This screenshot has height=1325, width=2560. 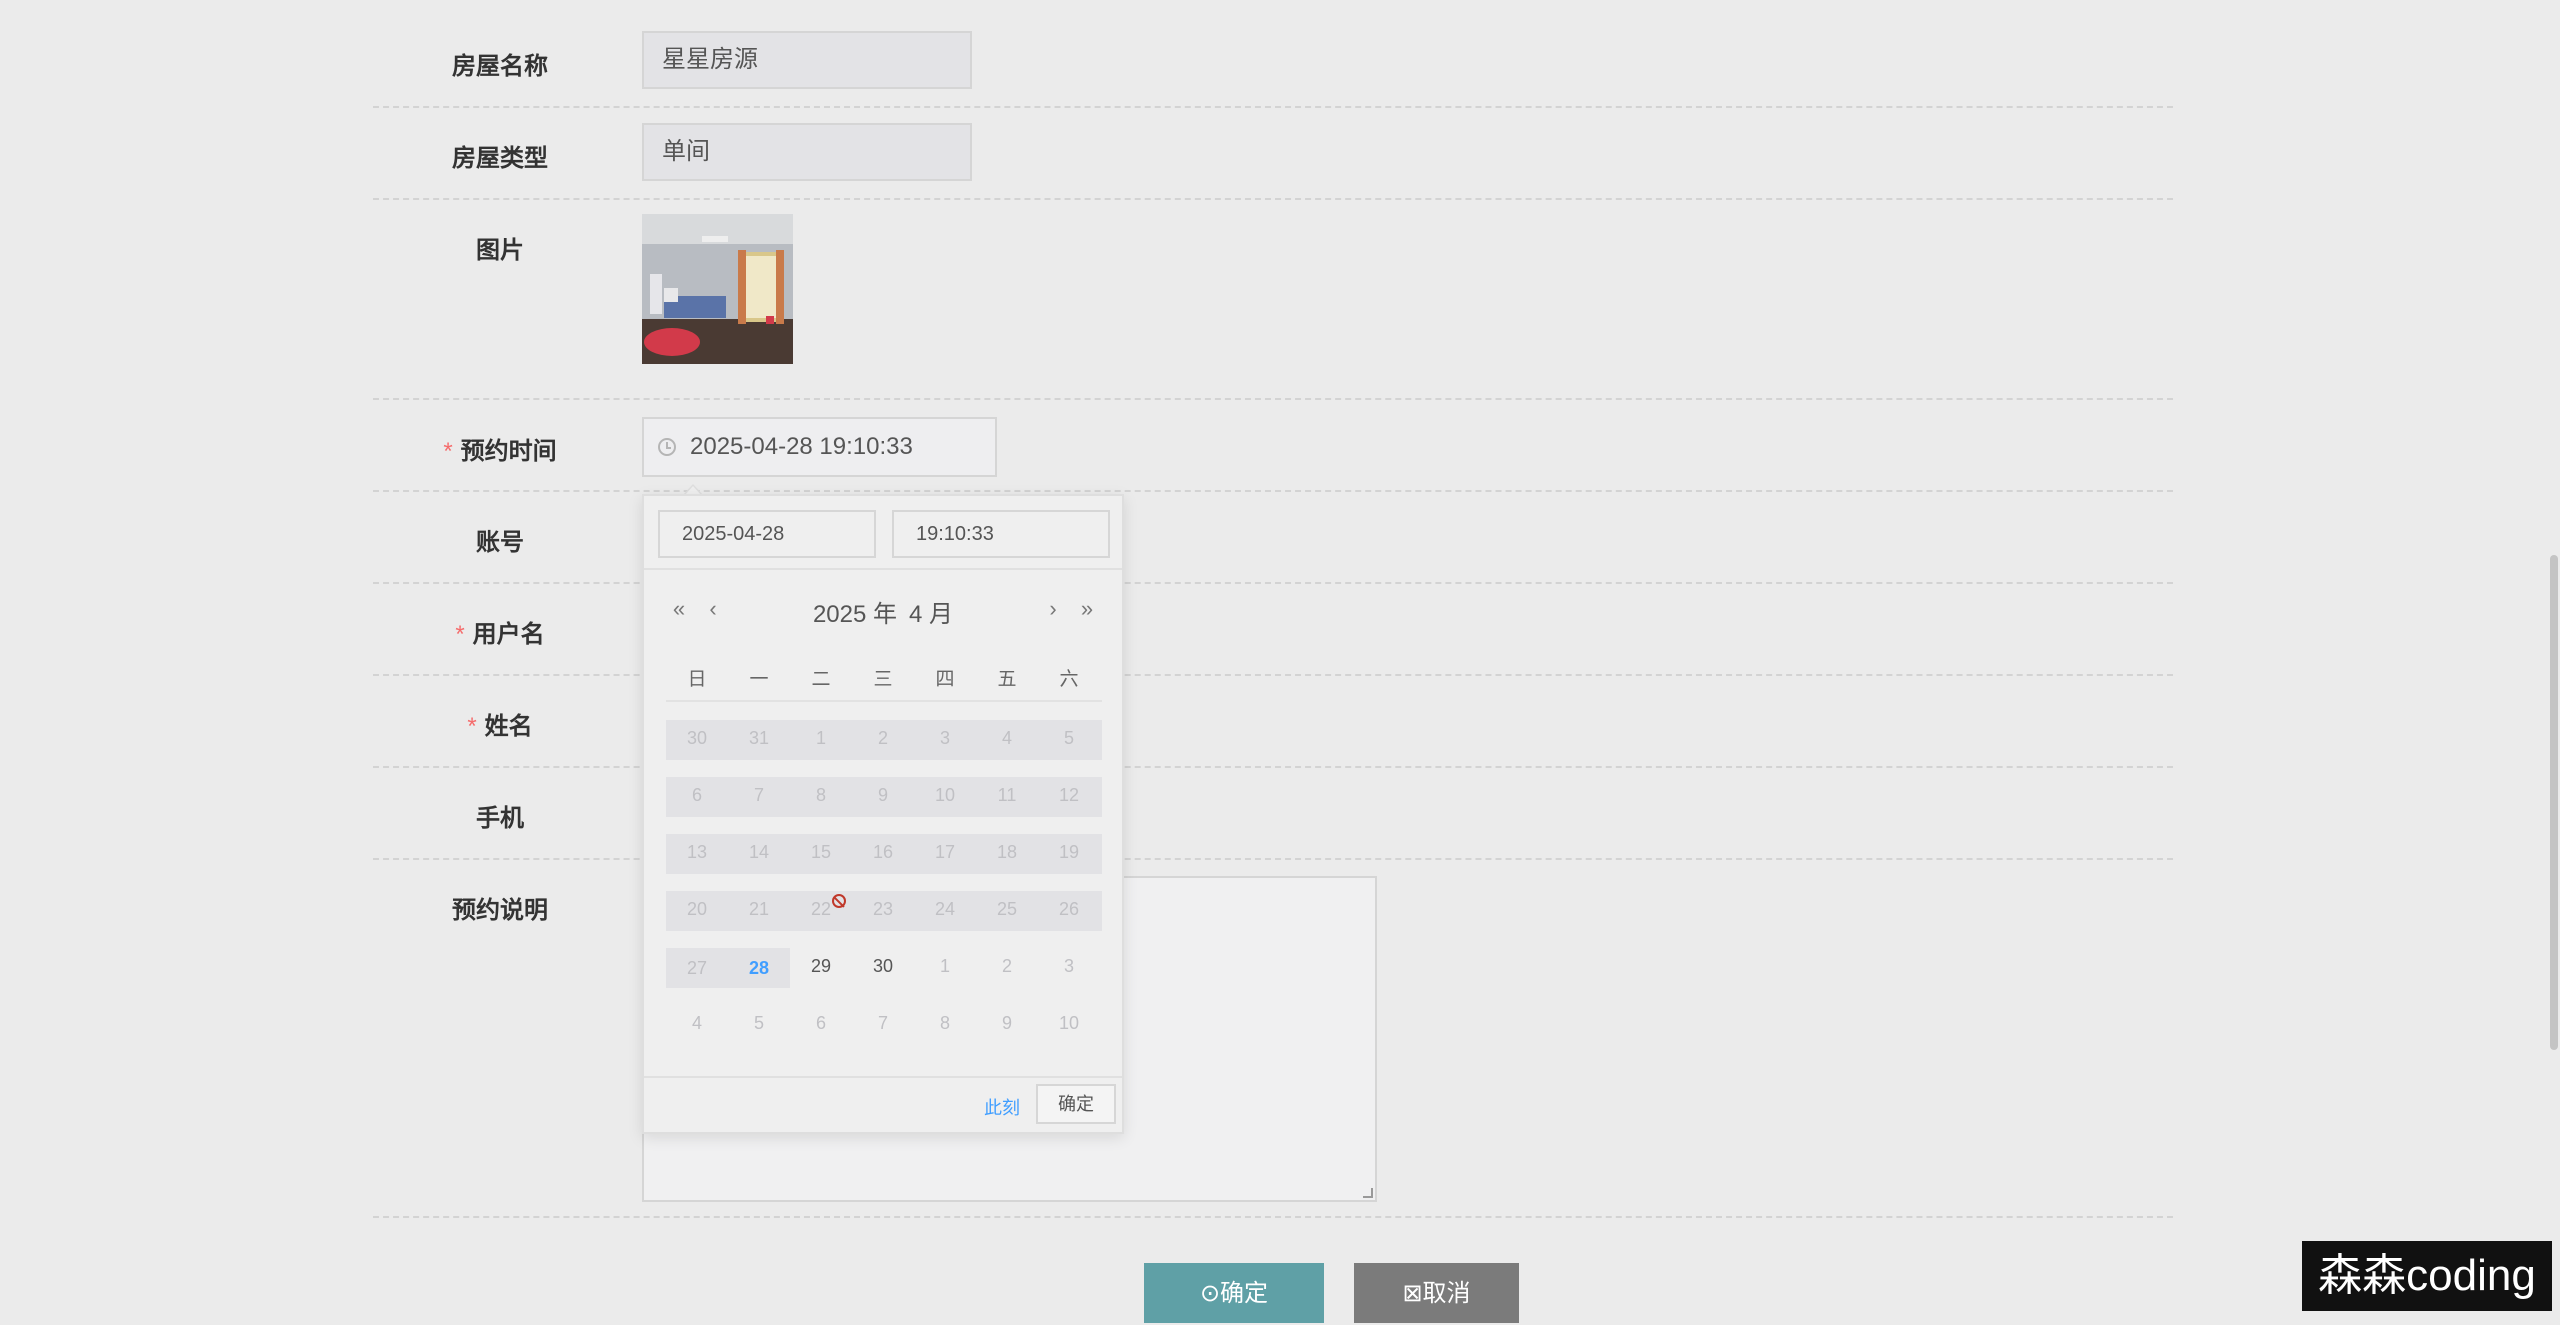 I want to click on calendar-day: 13, so click(x=697, y=852).